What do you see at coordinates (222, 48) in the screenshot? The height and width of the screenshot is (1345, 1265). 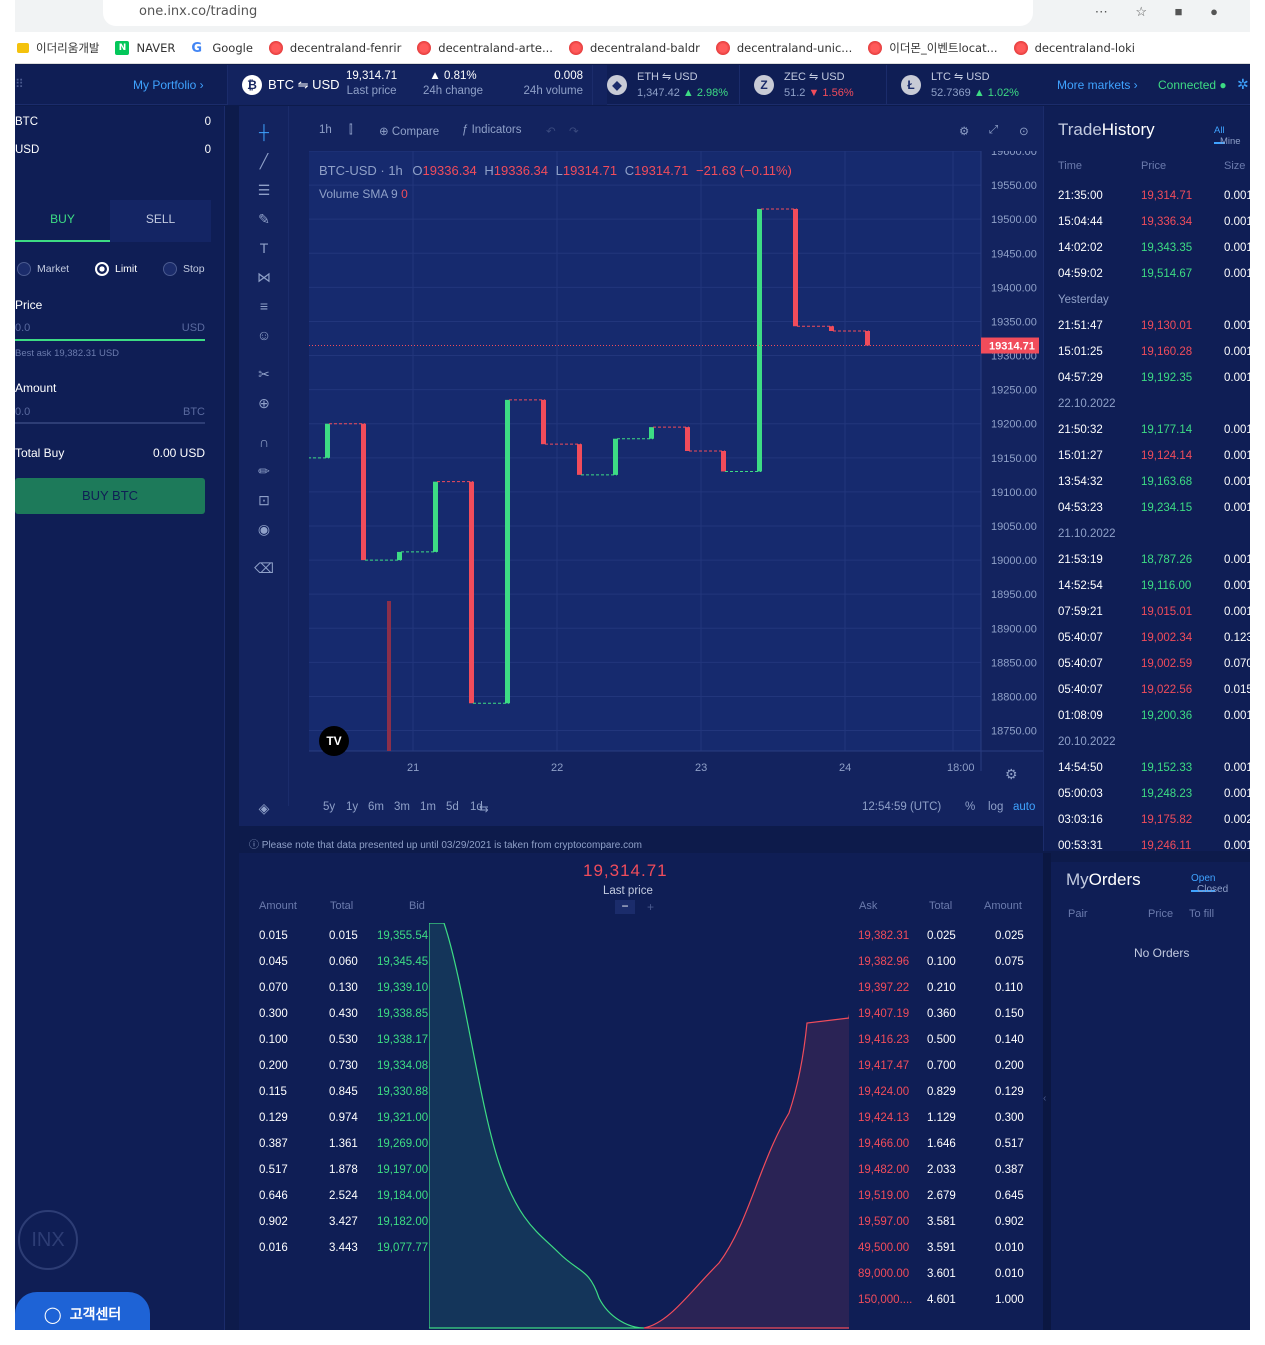 I see `bookmark-item: G Google` at bounding box center [222, 48].